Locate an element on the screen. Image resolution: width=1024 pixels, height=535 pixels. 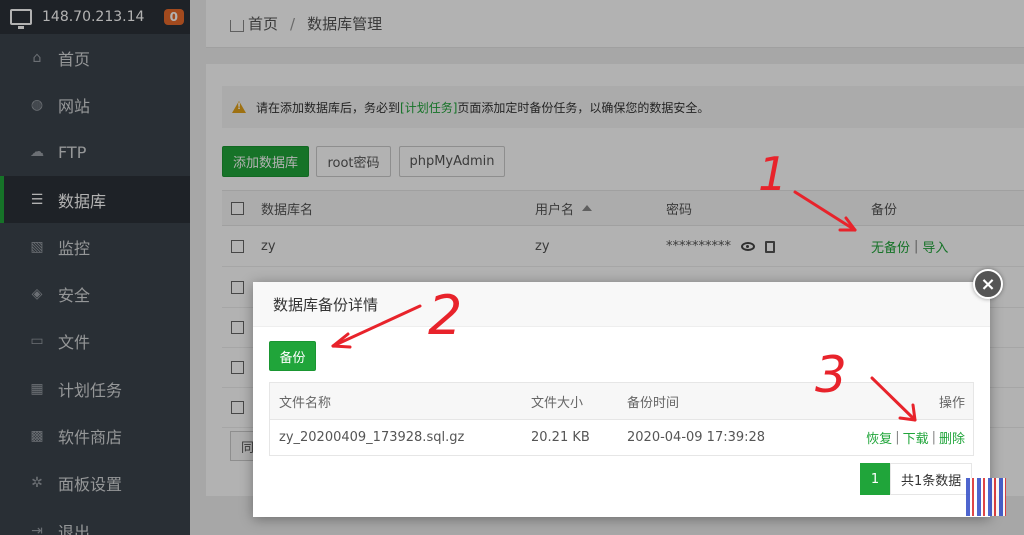
col-file: 文件名称 is located at coordinates (305, 403).